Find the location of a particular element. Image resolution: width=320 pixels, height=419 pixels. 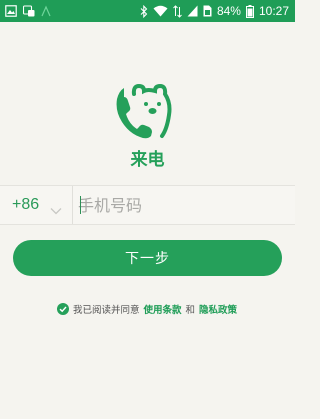

app-notification-icon is located at coordinates (29, 11).